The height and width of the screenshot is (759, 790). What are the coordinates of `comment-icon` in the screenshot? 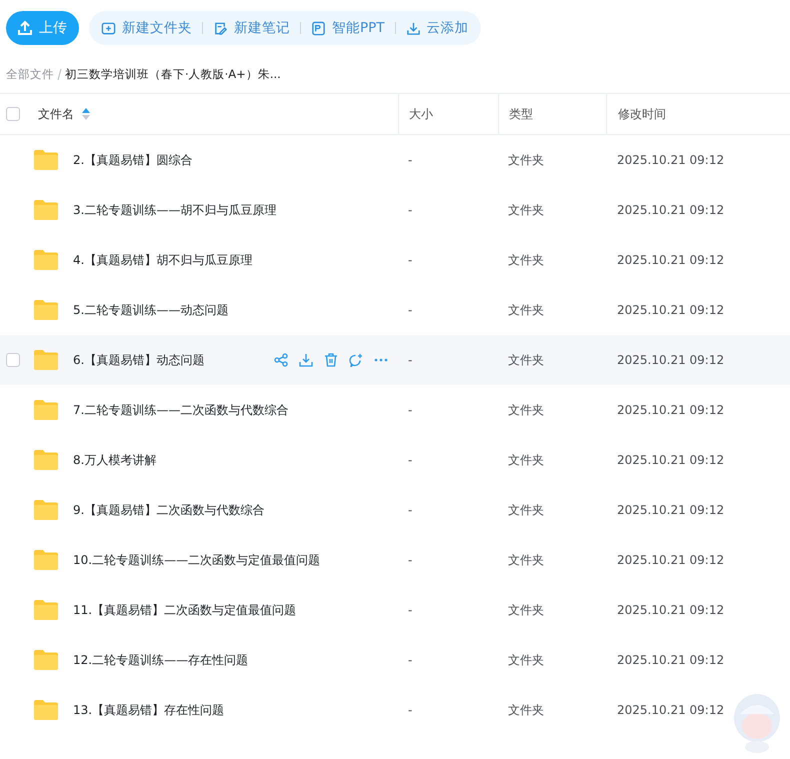 It's located at (356, 360).